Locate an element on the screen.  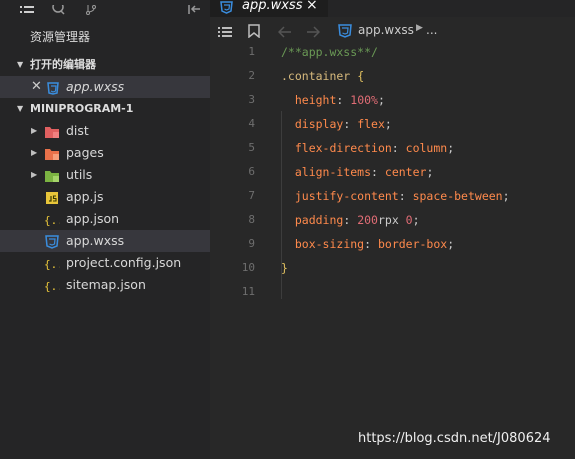
project-header: ▼ MINIPROGRAM-1 is located at coordinates (105, 109).